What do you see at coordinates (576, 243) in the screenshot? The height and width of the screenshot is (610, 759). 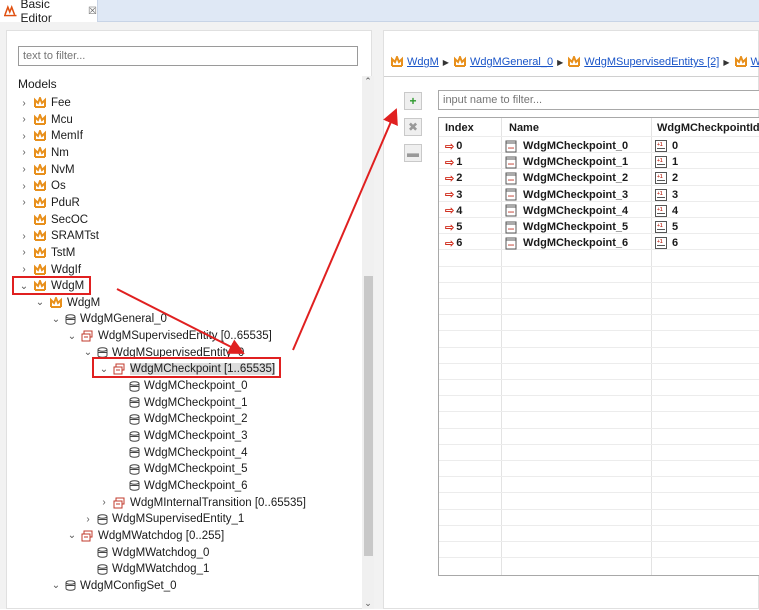 I see `cell-name-text: WdgMCheckpoint_6` at bounding box center [576, 243].